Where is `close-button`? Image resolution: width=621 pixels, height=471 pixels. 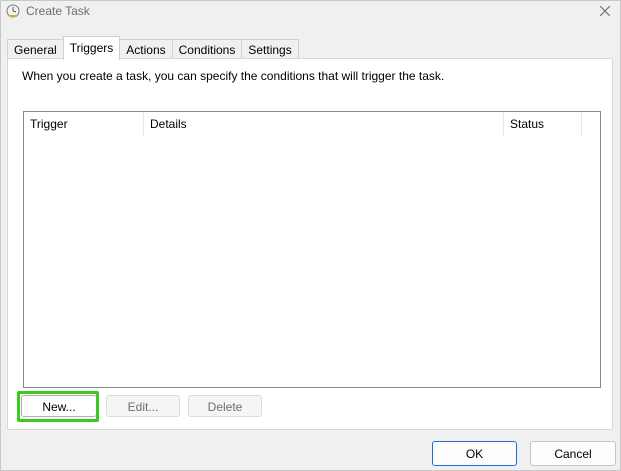
close-button is located at coordinates (605, 12).